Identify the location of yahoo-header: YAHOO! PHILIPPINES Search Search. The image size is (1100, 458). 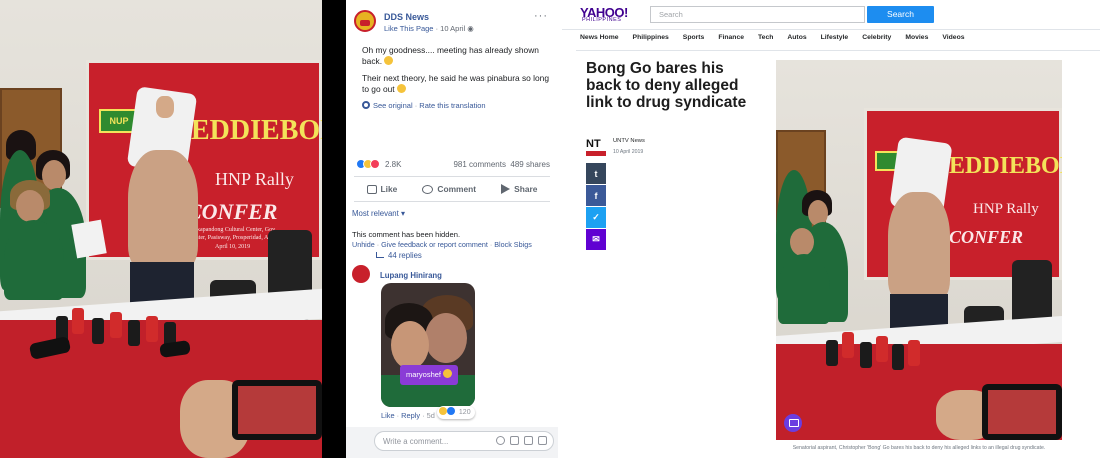
(831, 15).